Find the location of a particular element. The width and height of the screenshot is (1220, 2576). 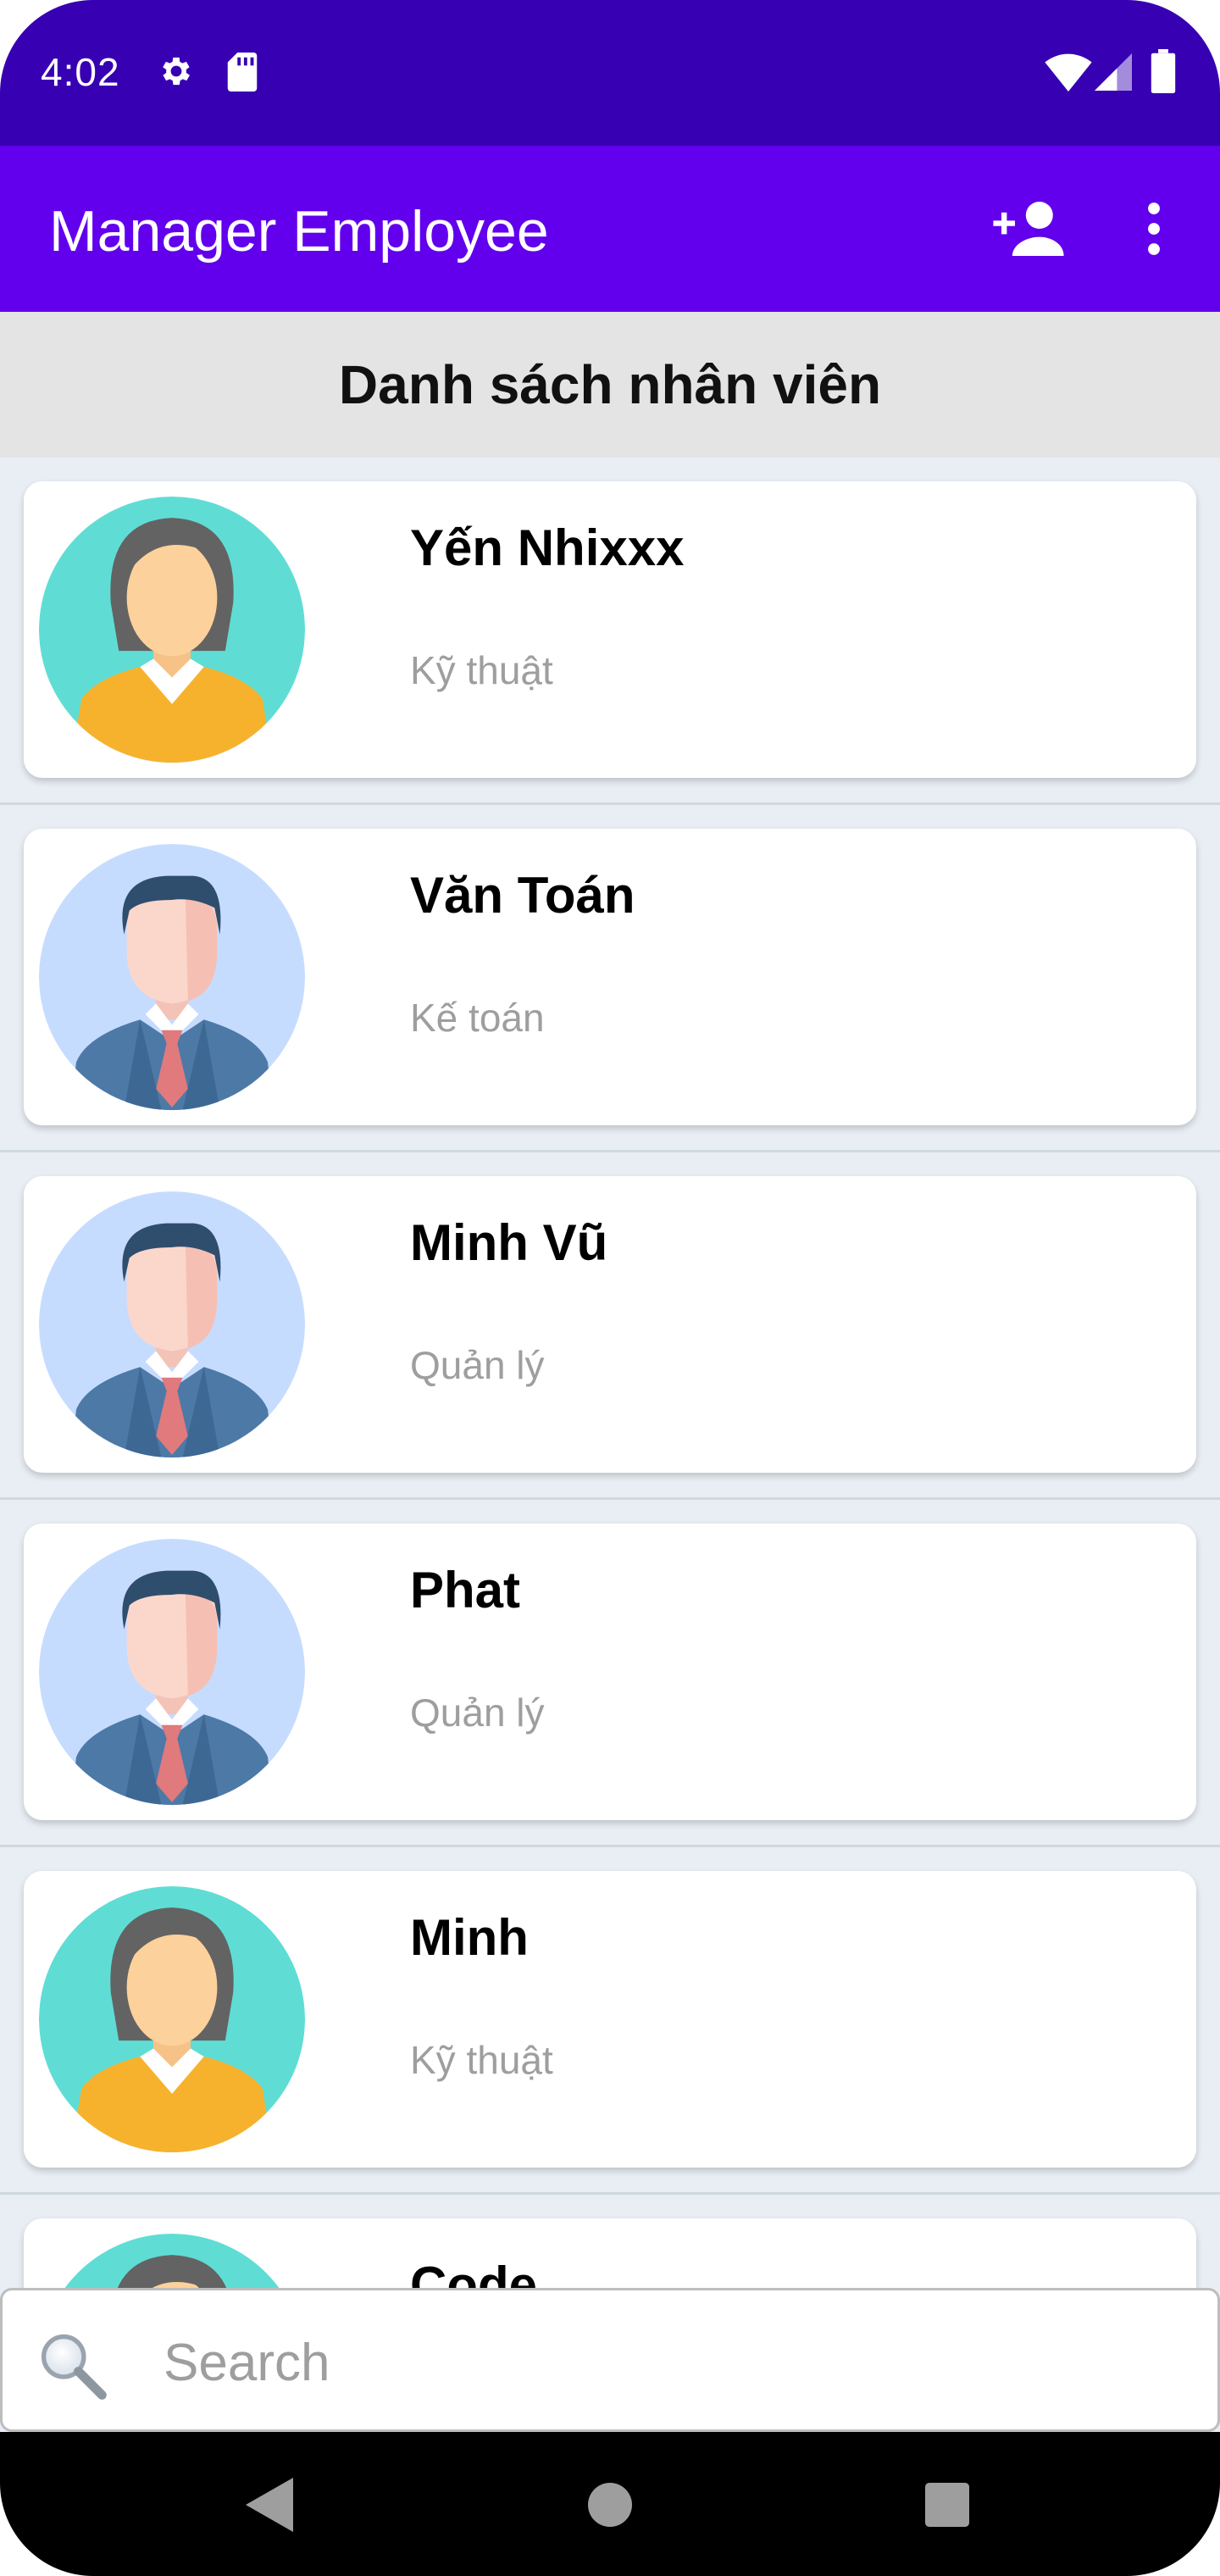

employee-name: Minh Vũ is located at coordinates (509, 1242).